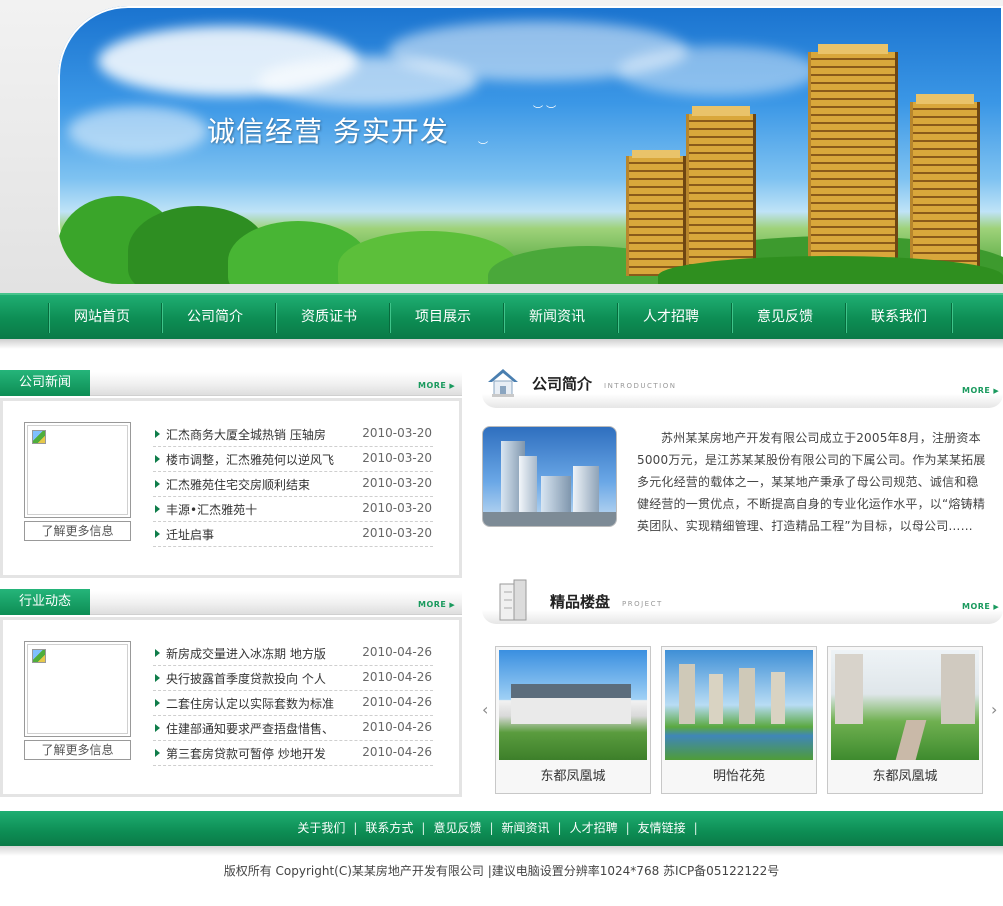  Describe the element at coordinates (436, 385) in the screenshot. I see `company-news-more-link: MORE ▶` at that location.